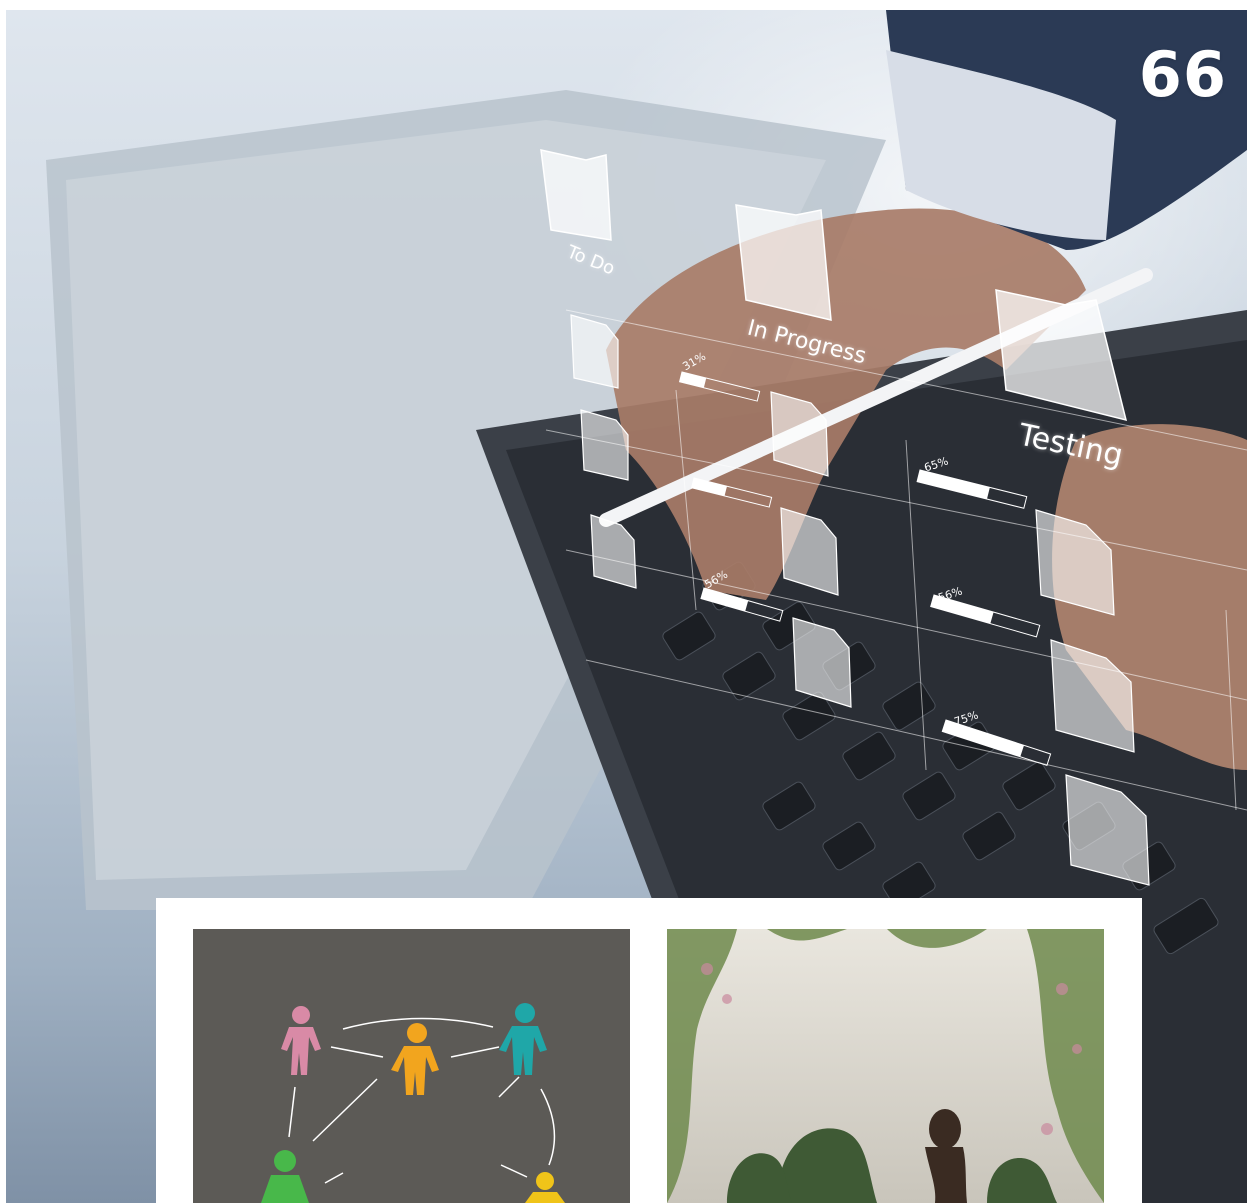 This screenshot has height=1203, width=1247. Describe the element at coordinates (1182, 74) in the screenshot. I see `page-number: 66` at that location.